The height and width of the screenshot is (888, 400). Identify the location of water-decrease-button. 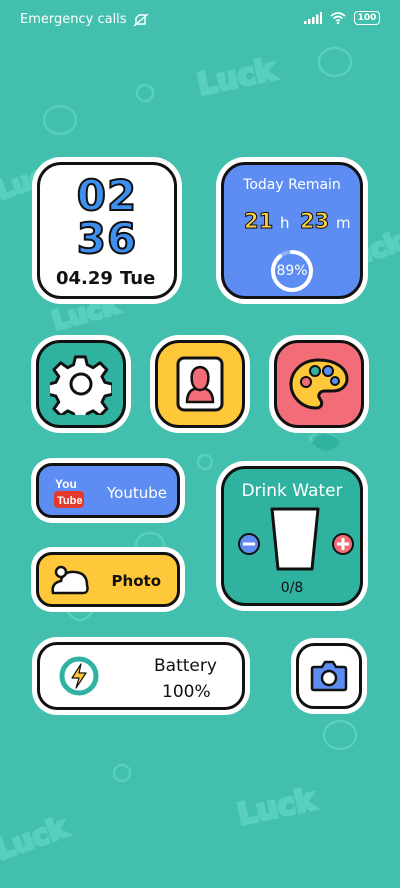
(249, 544).